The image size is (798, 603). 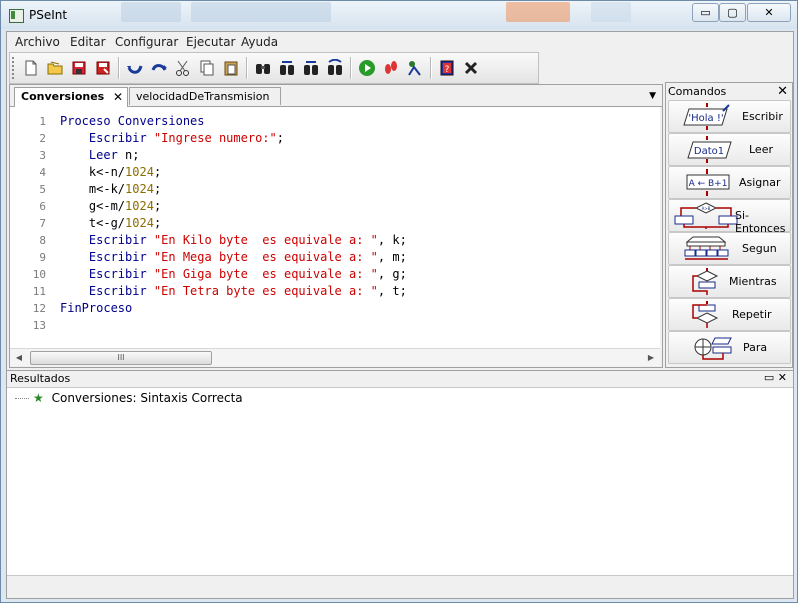 I want to click on code-line: t<-g/1024;, so click(x=233, y=223).